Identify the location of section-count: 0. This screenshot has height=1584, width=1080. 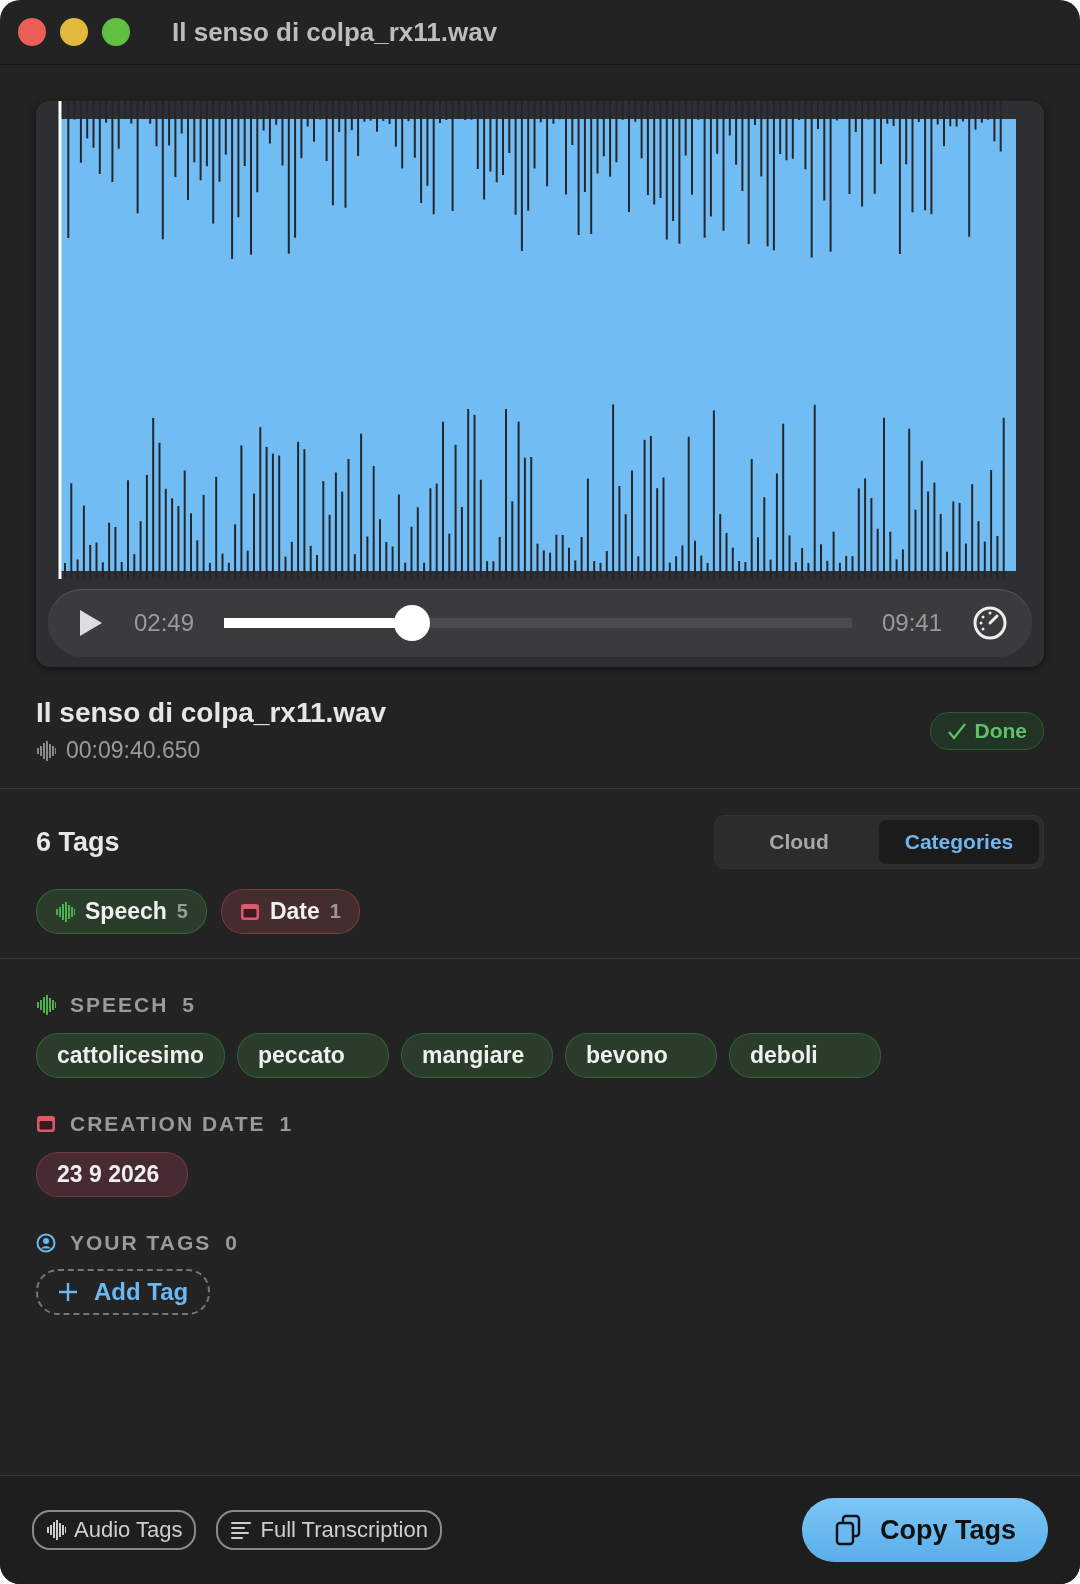
(232, 1243).